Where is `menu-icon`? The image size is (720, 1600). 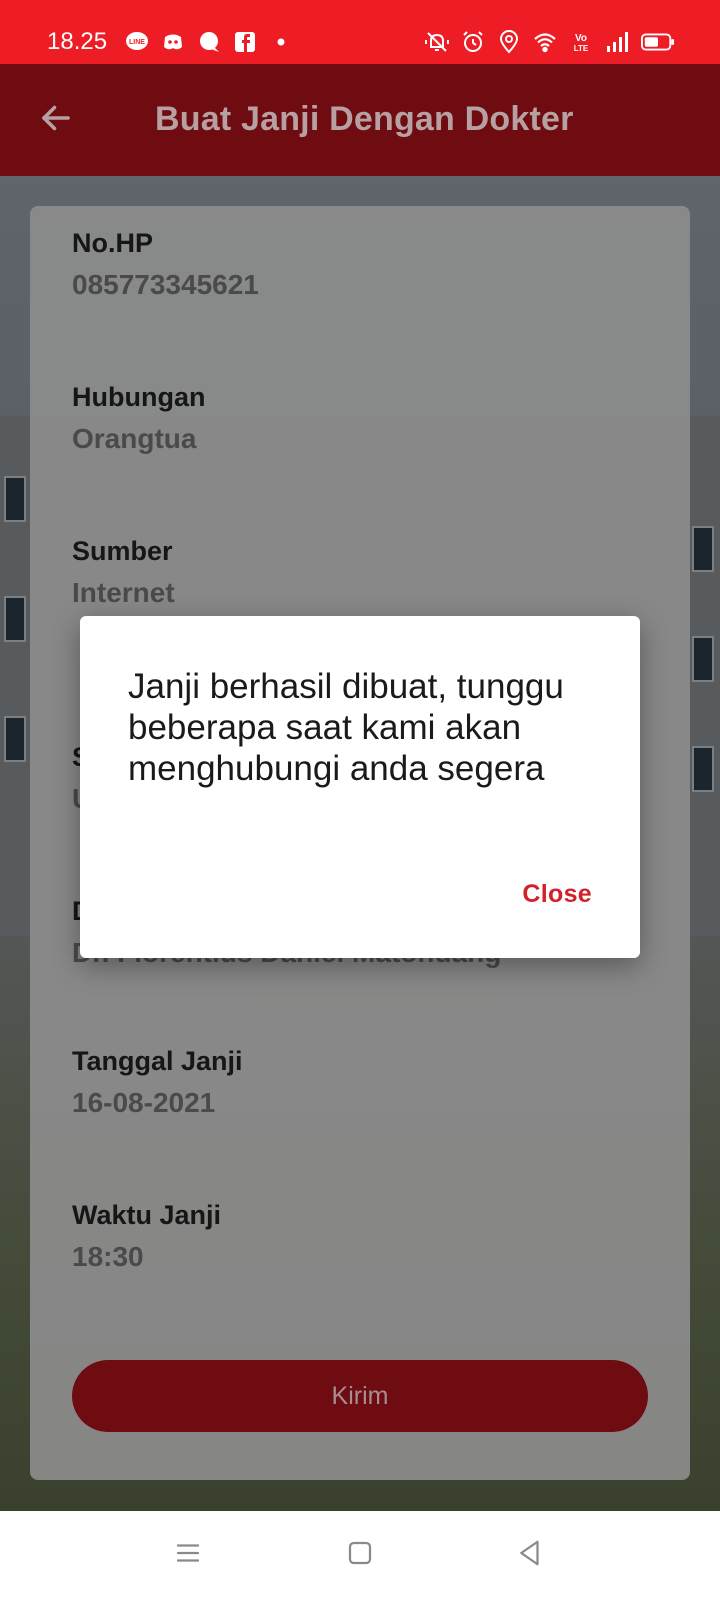 menu-icon is located at coordinates (188, 1555).